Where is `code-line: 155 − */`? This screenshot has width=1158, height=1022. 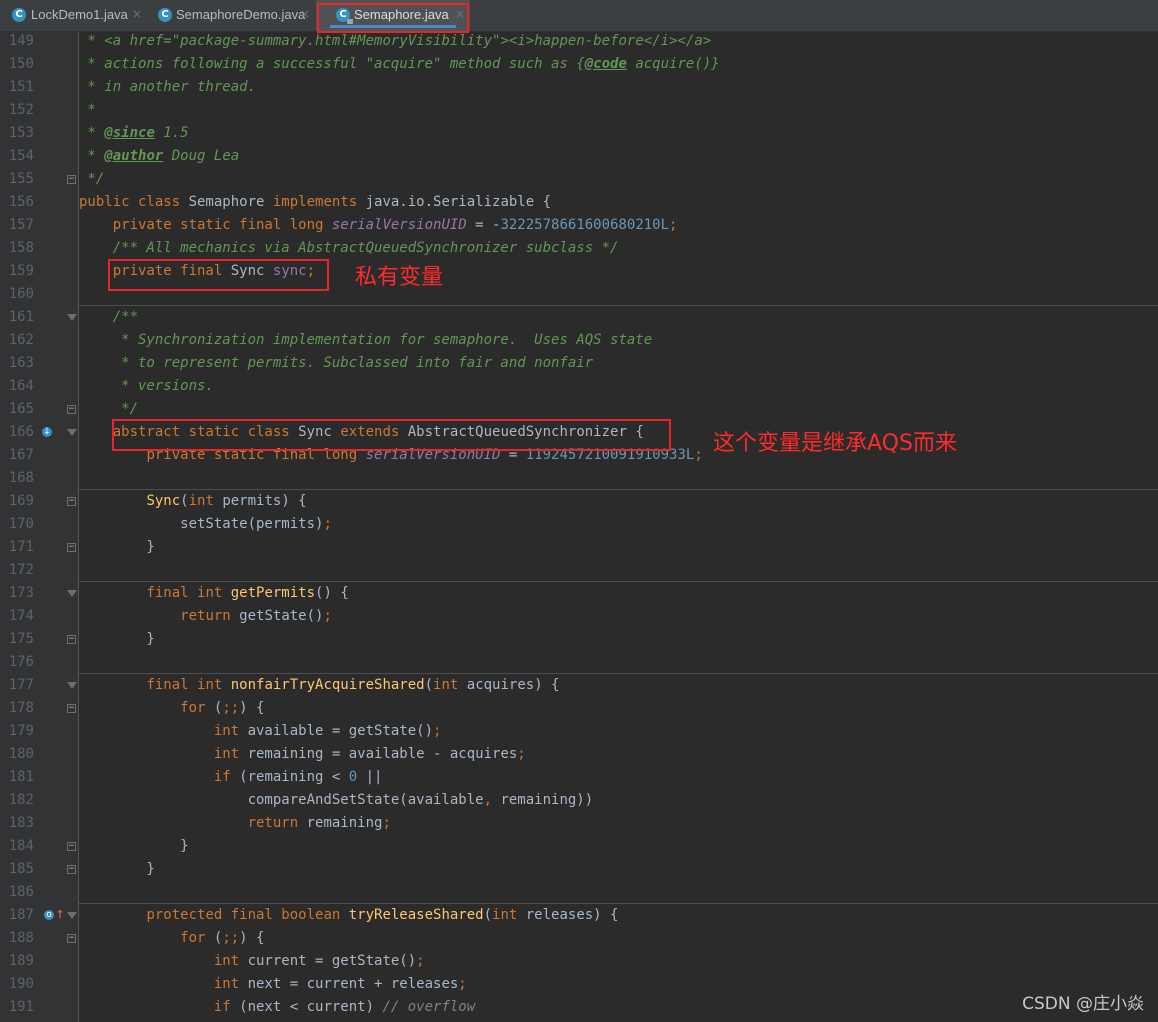
code-line: 155 − */ is located at coordinates (579, 179).